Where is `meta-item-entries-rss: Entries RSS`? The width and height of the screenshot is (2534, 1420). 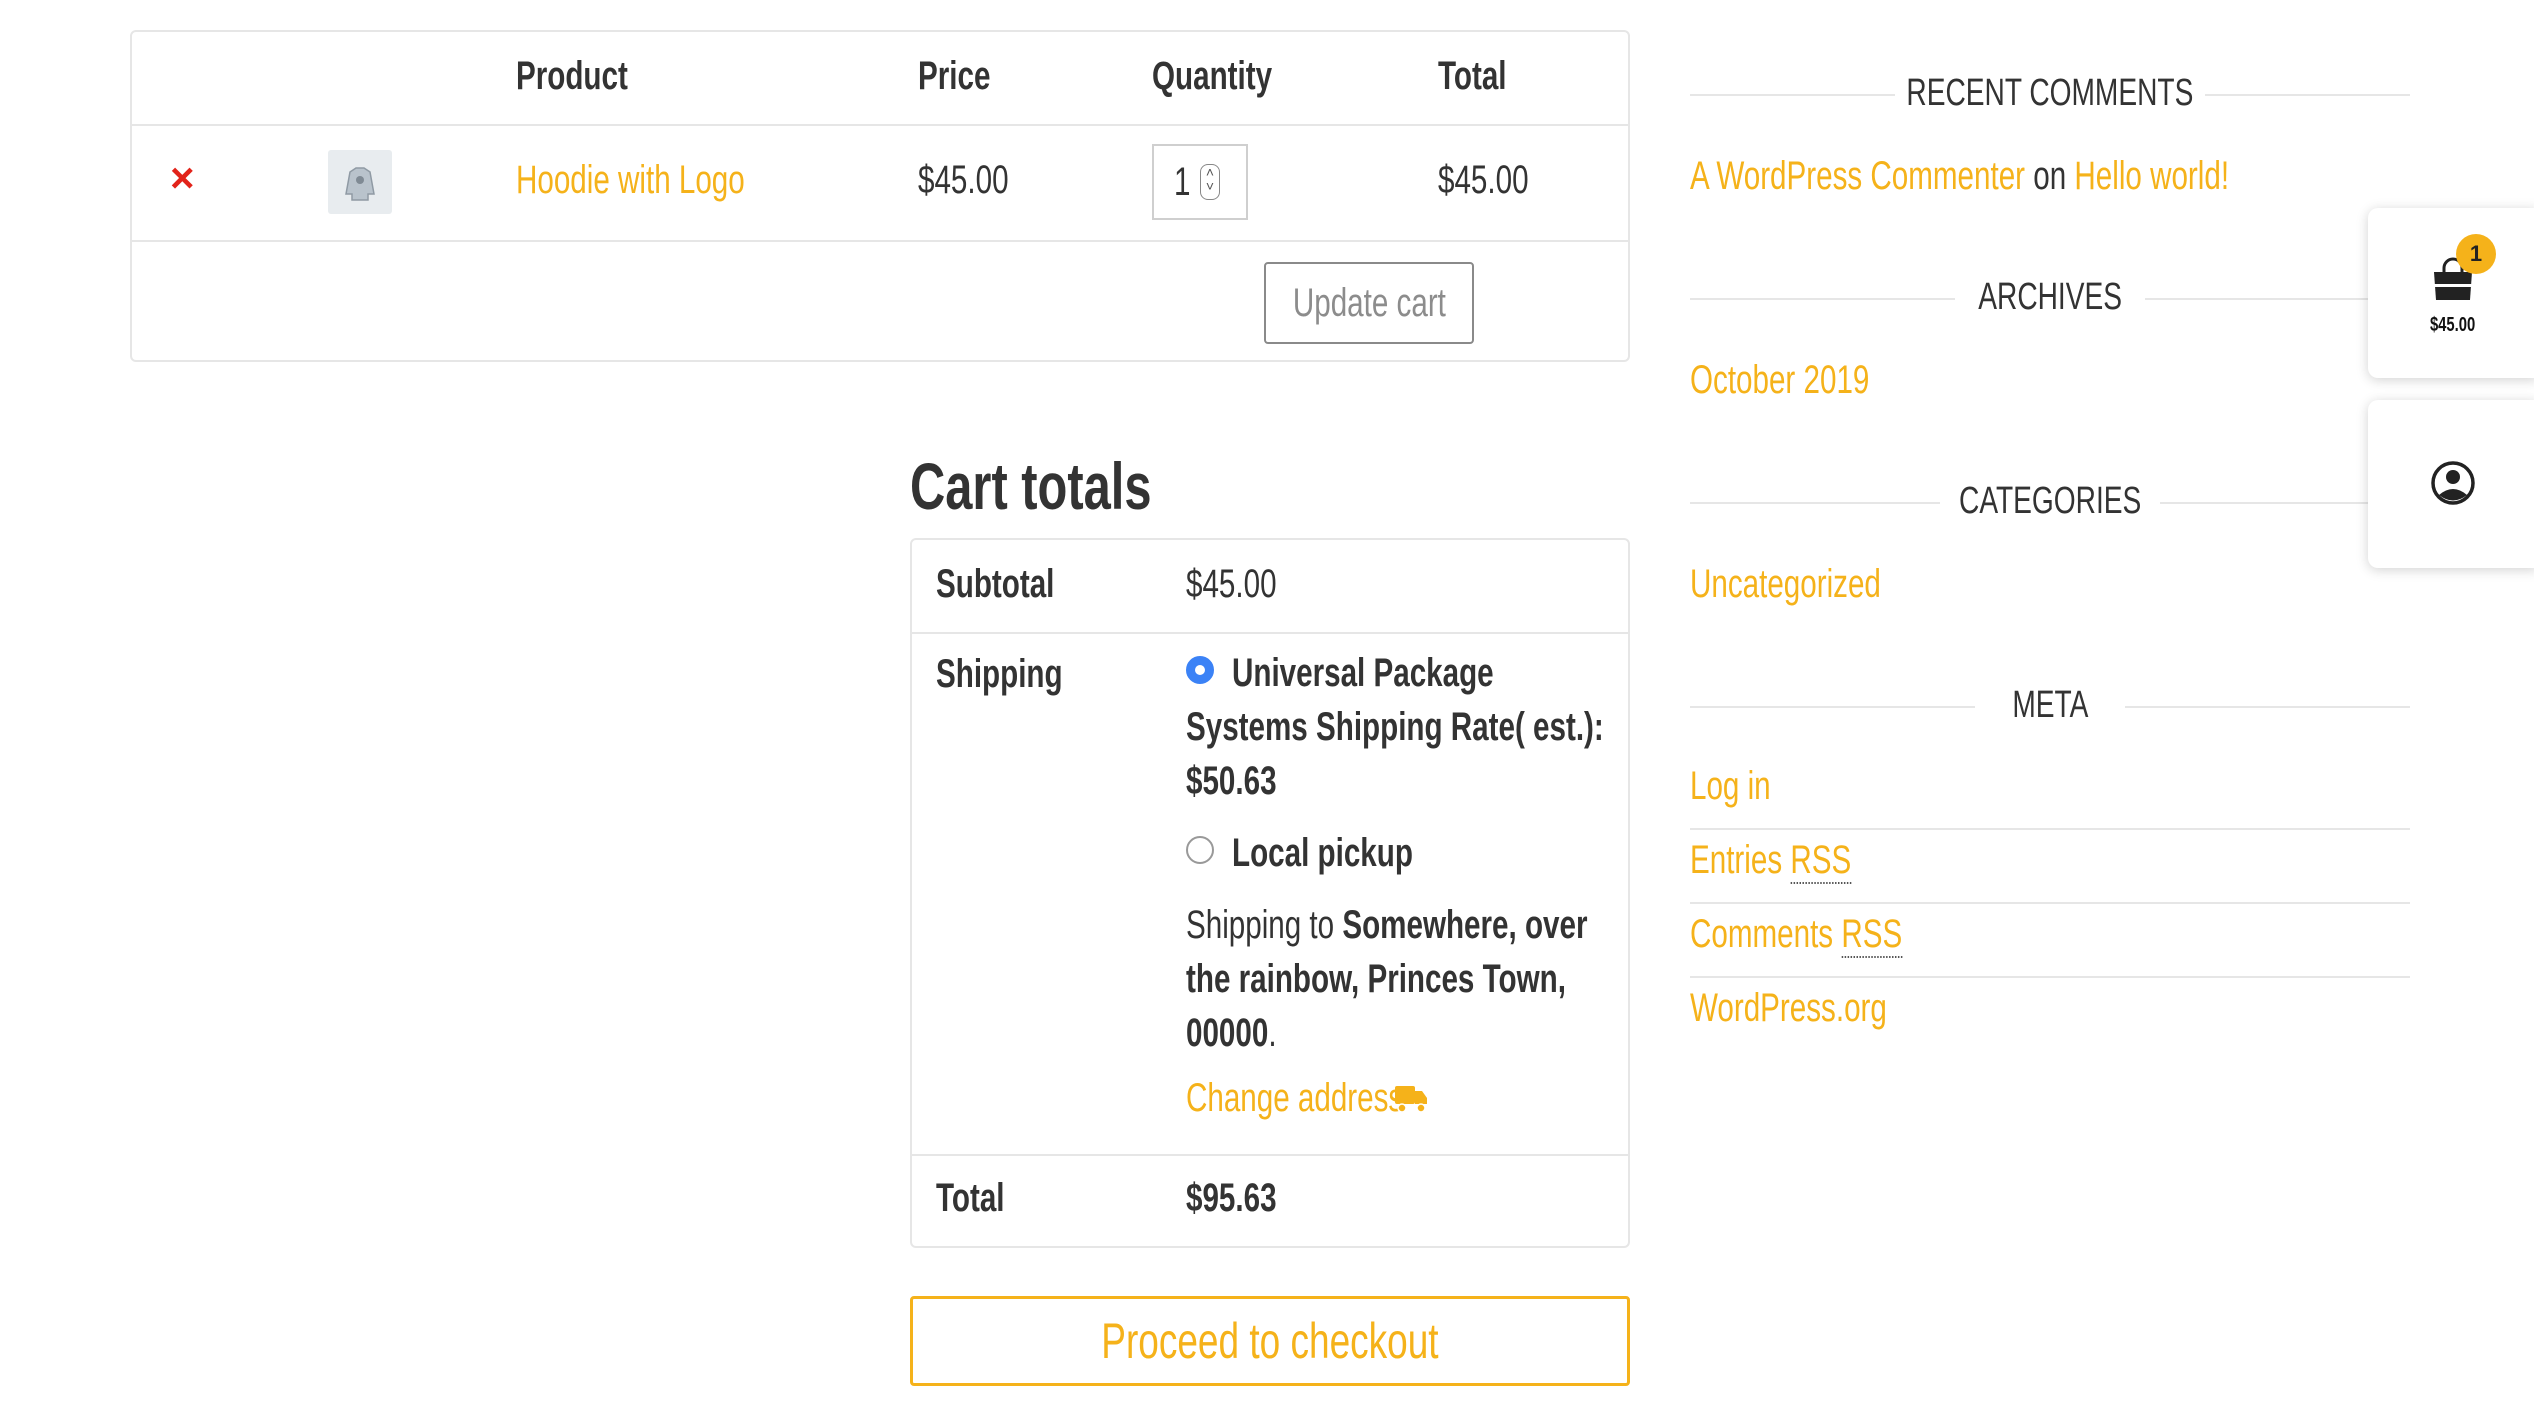 meta-item-entries-rss: Entries RSS is located at coordinates (2050, 867).